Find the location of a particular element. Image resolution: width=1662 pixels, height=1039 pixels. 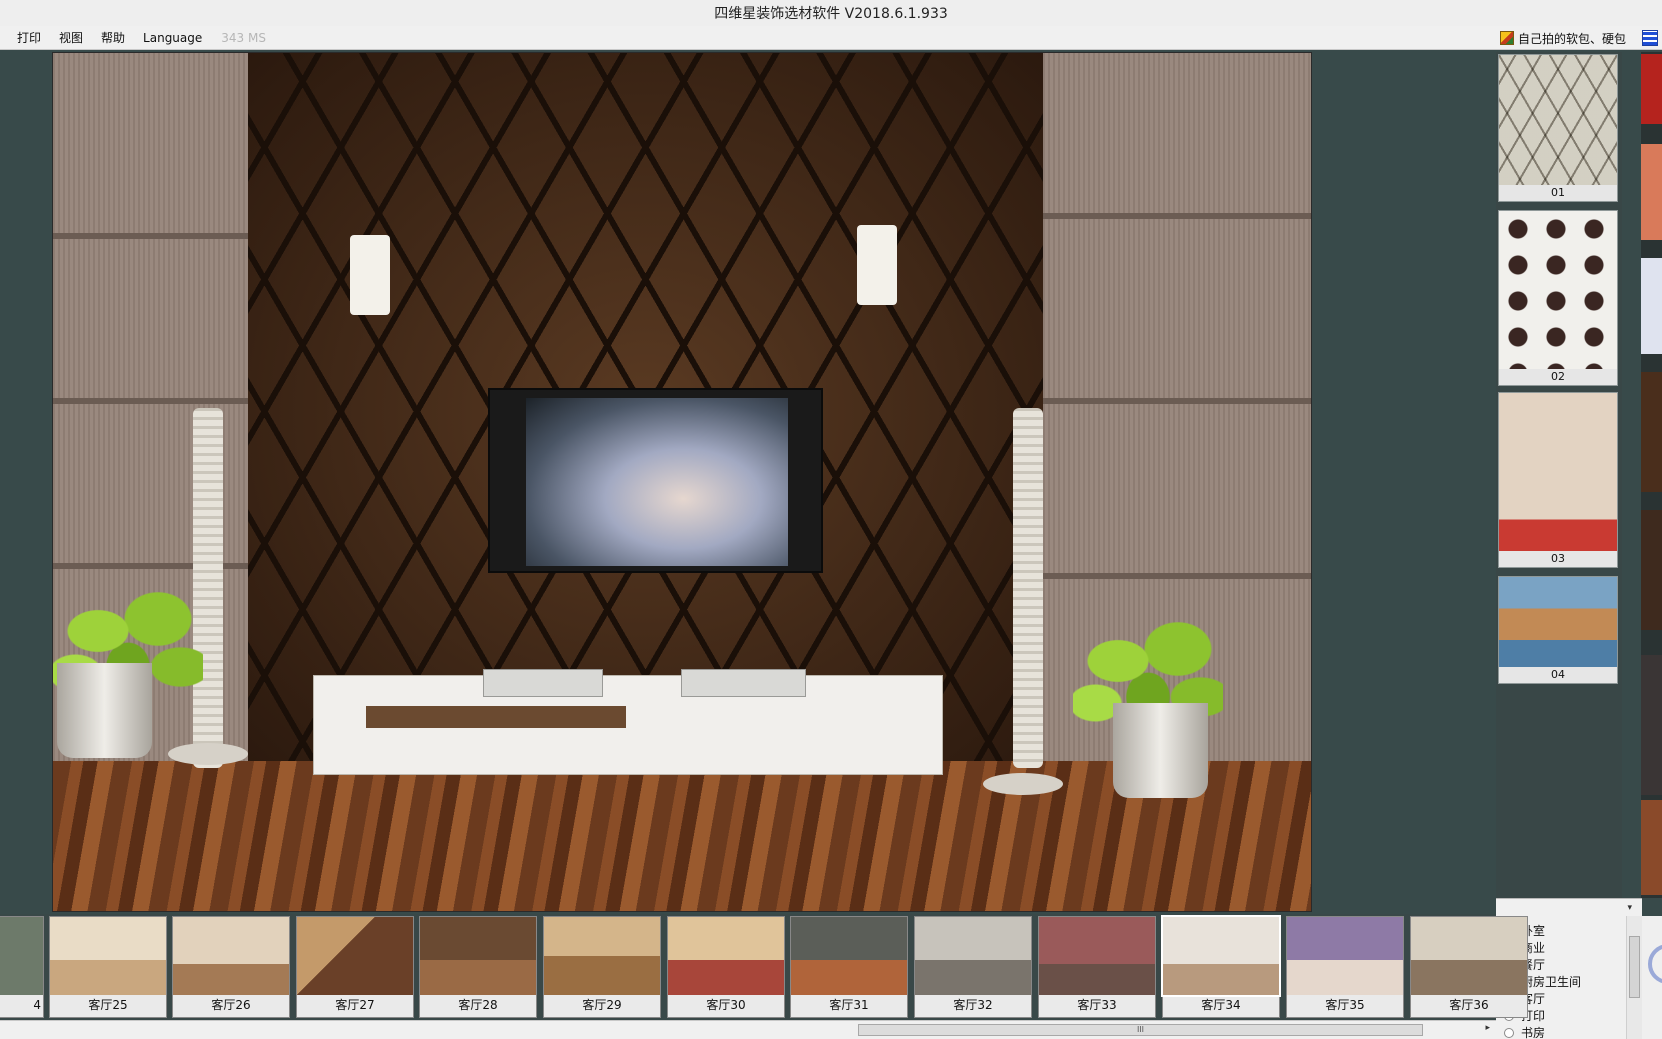

scene-thumbnail: 客厅29 is located at coordinates (602, 967).